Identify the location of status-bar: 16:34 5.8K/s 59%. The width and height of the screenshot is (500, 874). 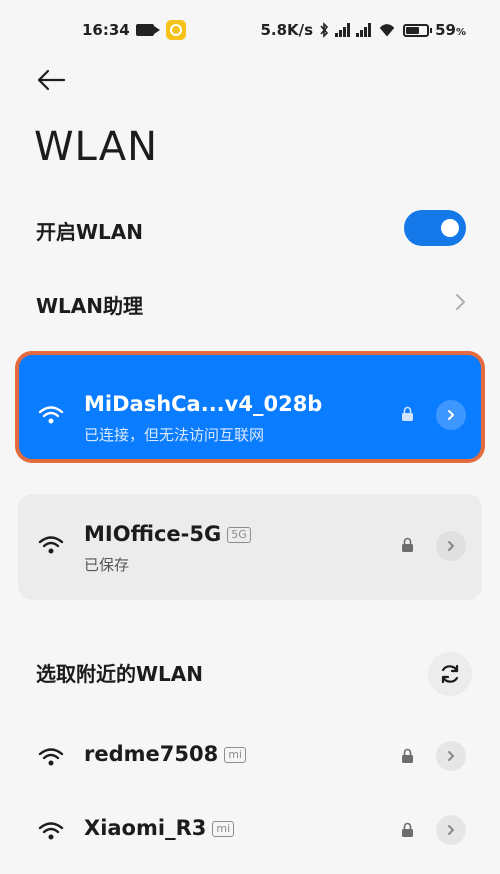
(250, 30).